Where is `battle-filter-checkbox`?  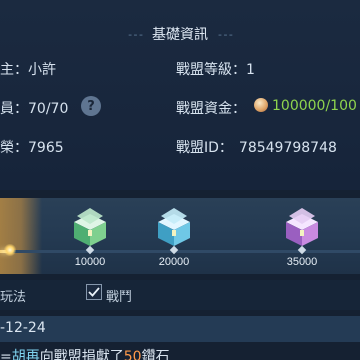
battle-filter-checkbox is located at coordinates (94, 292).